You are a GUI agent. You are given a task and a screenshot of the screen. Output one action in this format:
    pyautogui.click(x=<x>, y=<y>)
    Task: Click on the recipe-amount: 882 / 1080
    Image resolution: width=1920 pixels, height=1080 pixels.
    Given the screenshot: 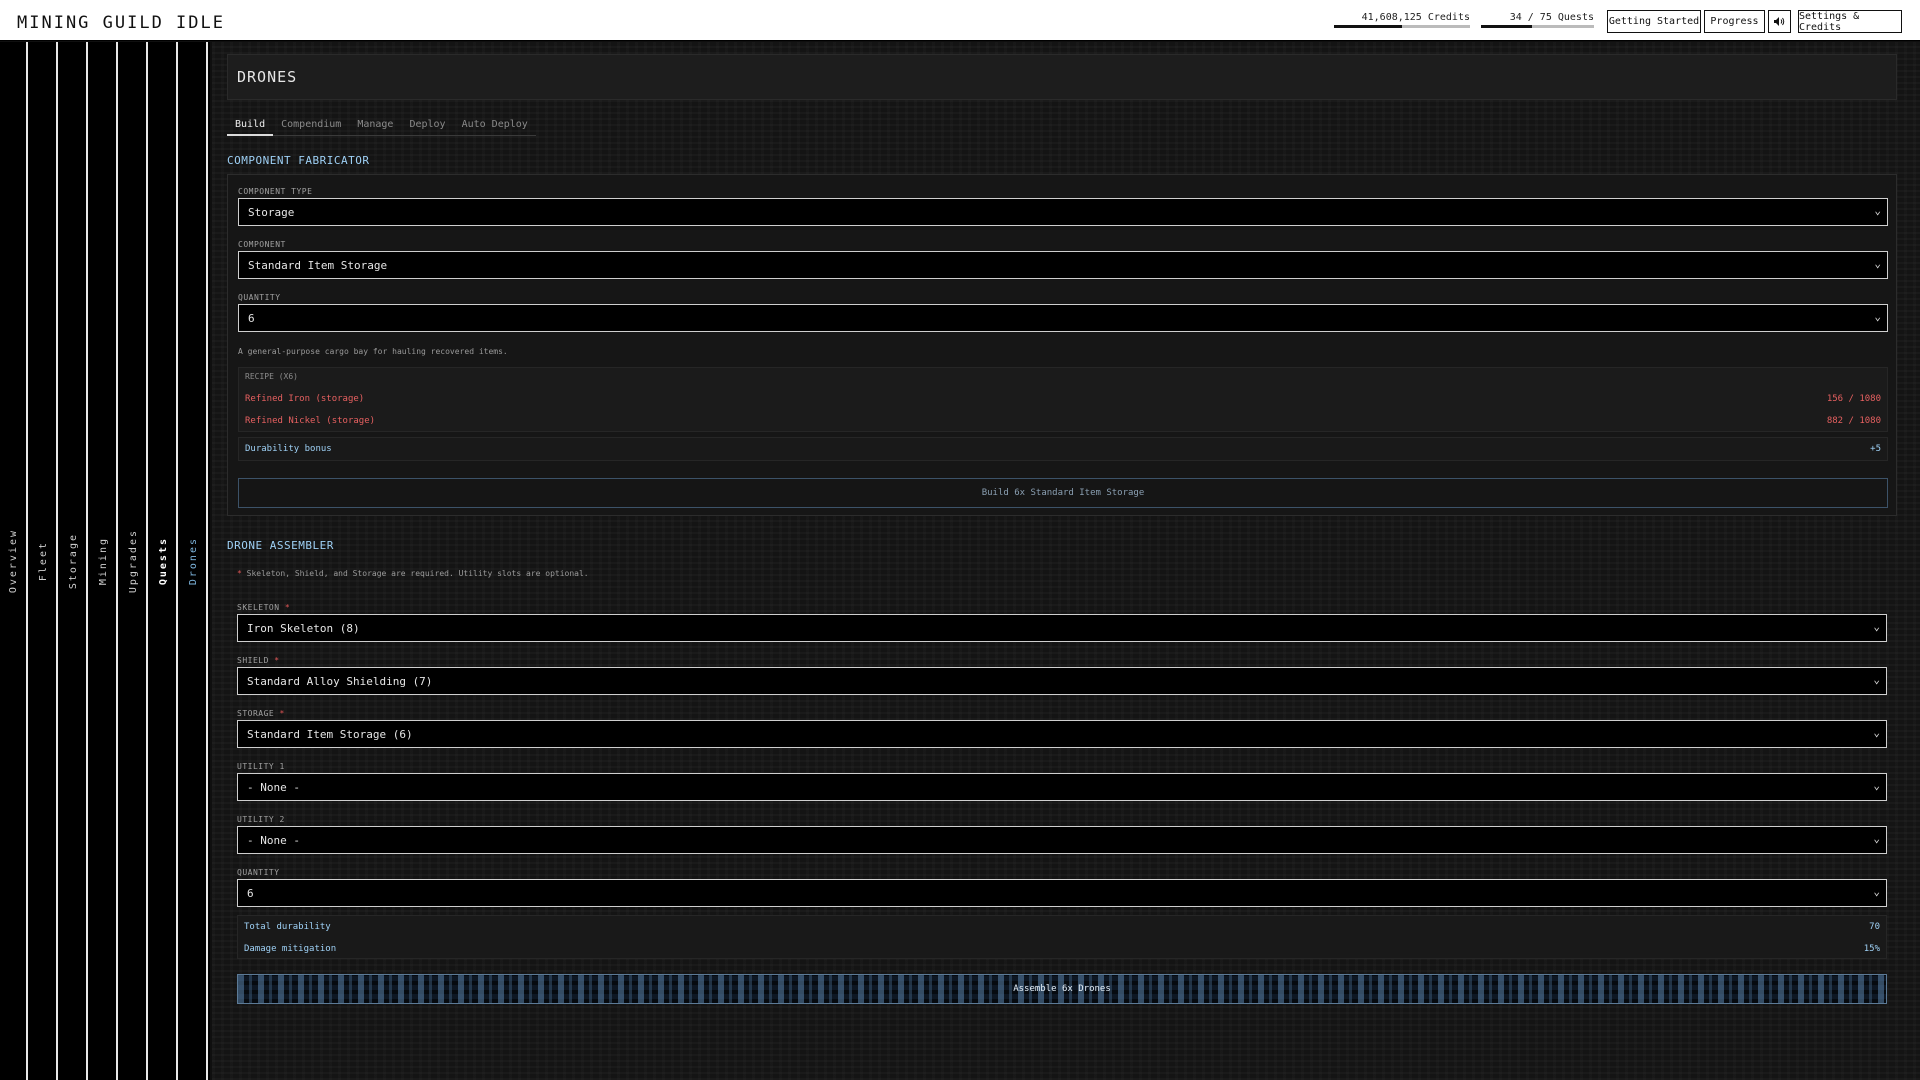 What is the action you would take?
    pyautogui.click(x=1853, y=421)
    